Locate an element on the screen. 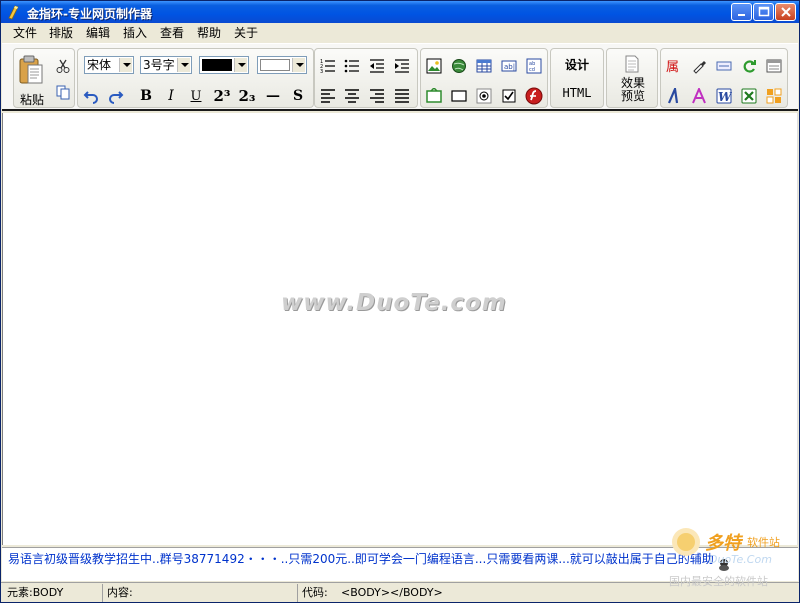 The width and height of the screenshot is (800, 603). copy-icon is located at coordinates (63, 92).